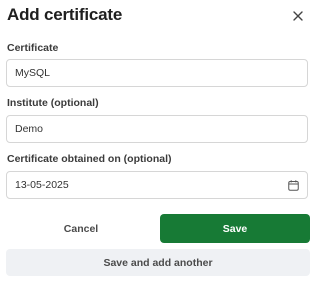  Describe the element at coordinates (42, 185) in the screenshot. I see `date-input-value: 13-05-2025` at that location.